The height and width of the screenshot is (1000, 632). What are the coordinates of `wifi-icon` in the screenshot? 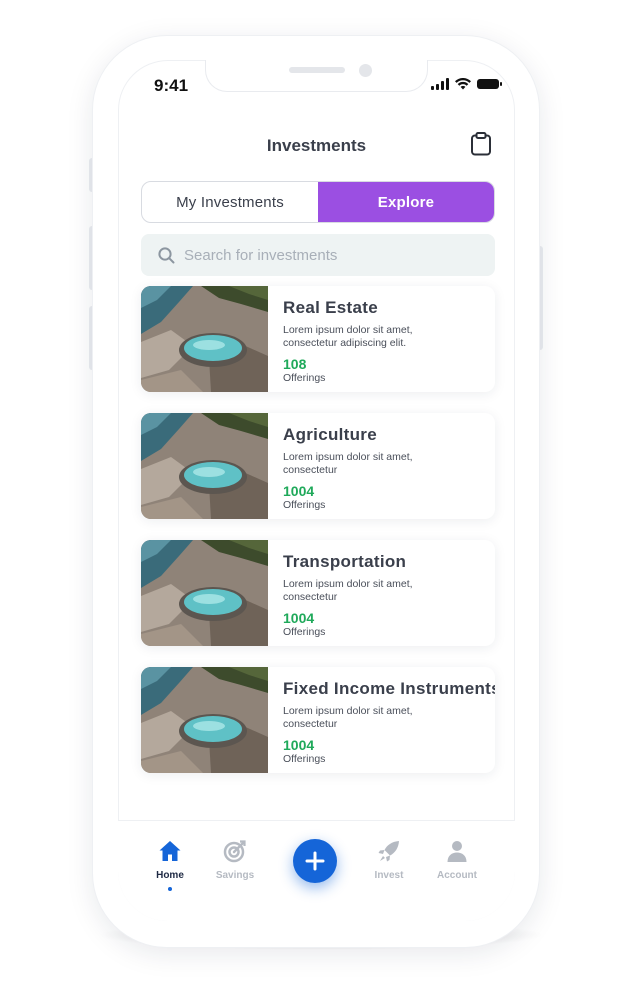 It's located at (463, 84).